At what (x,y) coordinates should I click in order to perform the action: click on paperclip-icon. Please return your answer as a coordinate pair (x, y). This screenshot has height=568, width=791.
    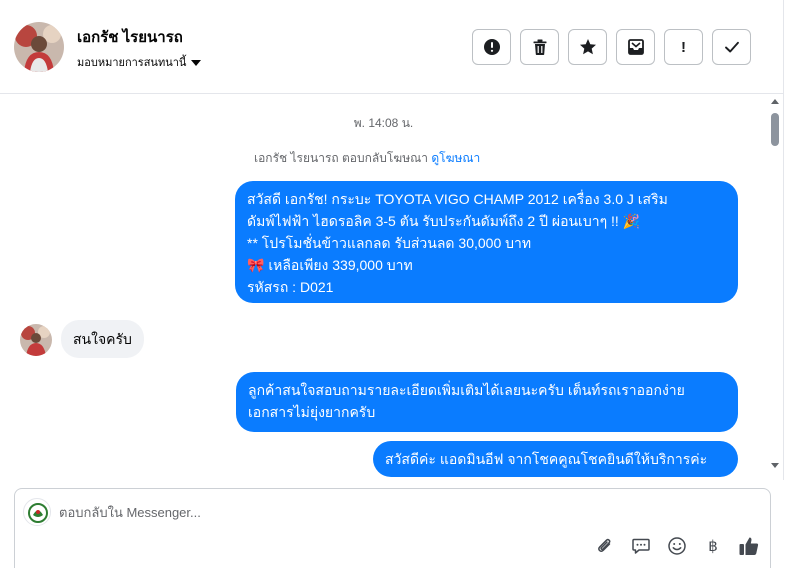
    Looking at the image, I should click on (604, 545).